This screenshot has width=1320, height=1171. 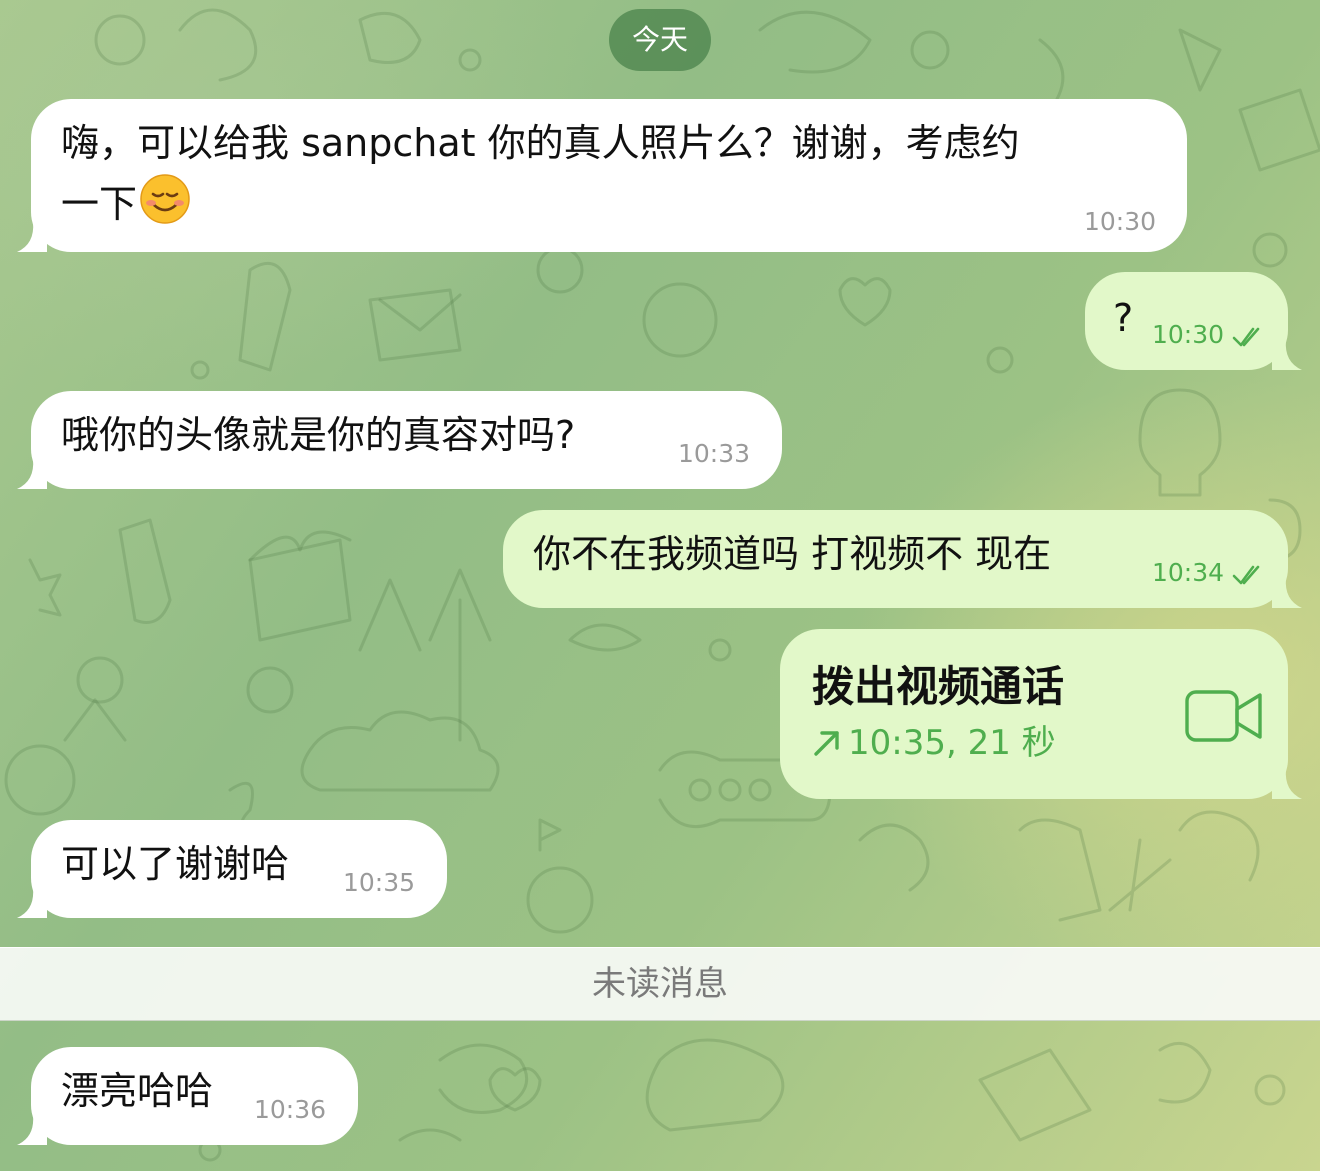 What do you see at coordinates (714, 453) in the screenshot?
I see `message-time: 10:33` at bounding box center [714, 453].